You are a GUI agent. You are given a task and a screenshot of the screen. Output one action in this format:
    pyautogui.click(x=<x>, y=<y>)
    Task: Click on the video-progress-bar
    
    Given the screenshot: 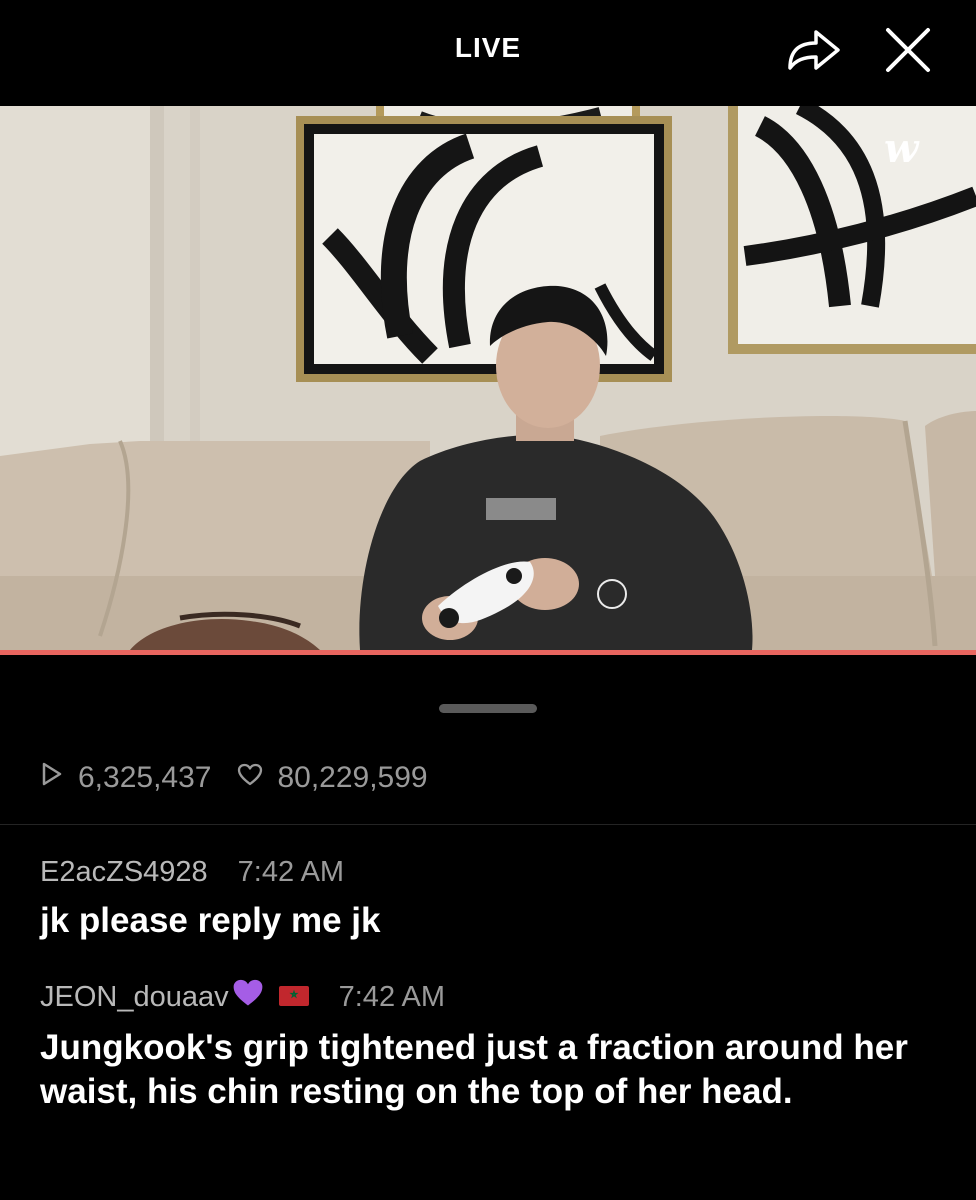 What is the action you would take?
    pyautogui.click(x=488, y=652)
    